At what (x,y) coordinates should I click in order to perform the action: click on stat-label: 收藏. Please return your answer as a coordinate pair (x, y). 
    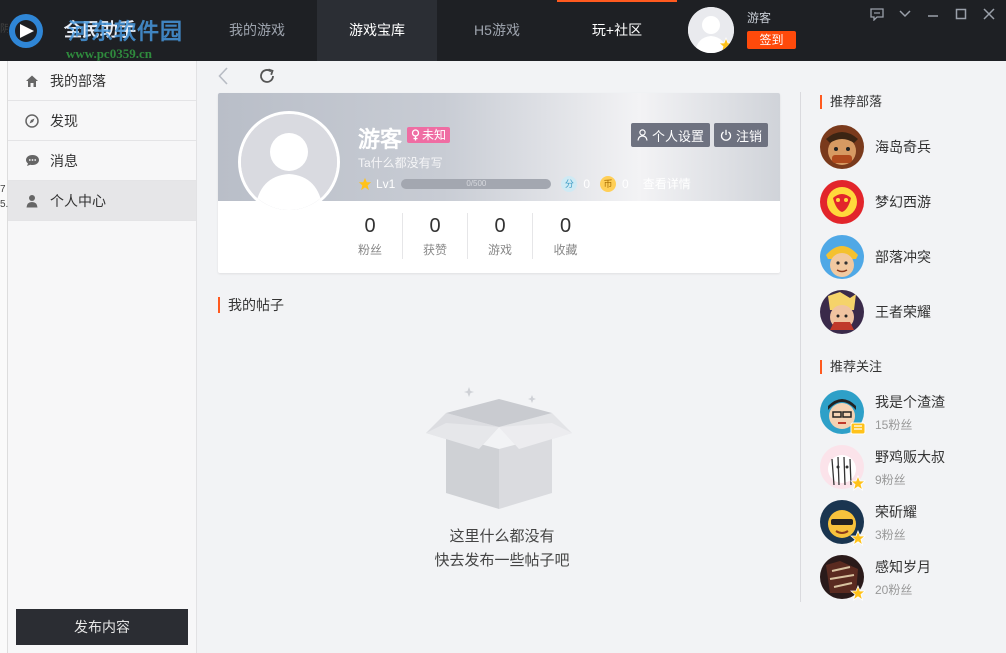
    Looking at the image, I should click on (565, 250).